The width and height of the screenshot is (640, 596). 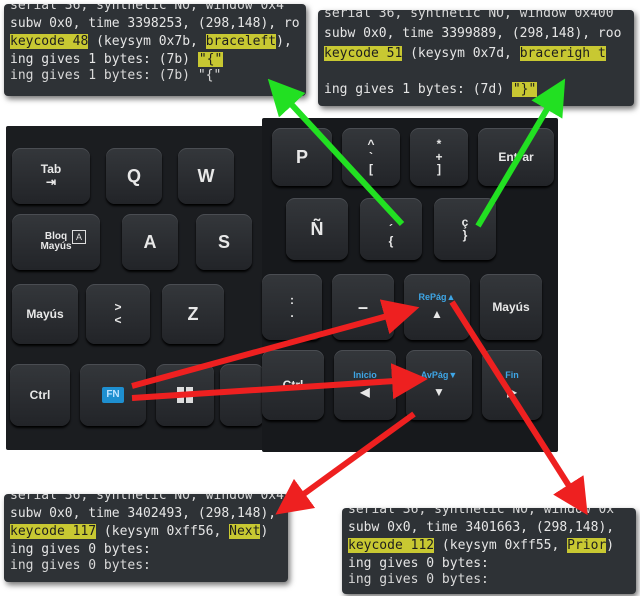 I want to click on red-arrow-pagedown-to-next, so click(x=345, y=463).